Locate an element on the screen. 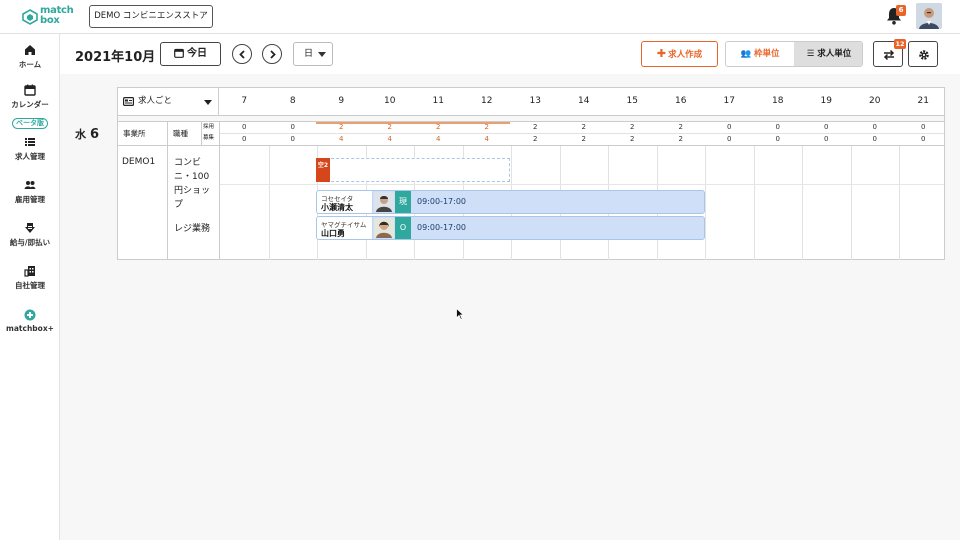  home-icon is located at coordinates (30, 50).